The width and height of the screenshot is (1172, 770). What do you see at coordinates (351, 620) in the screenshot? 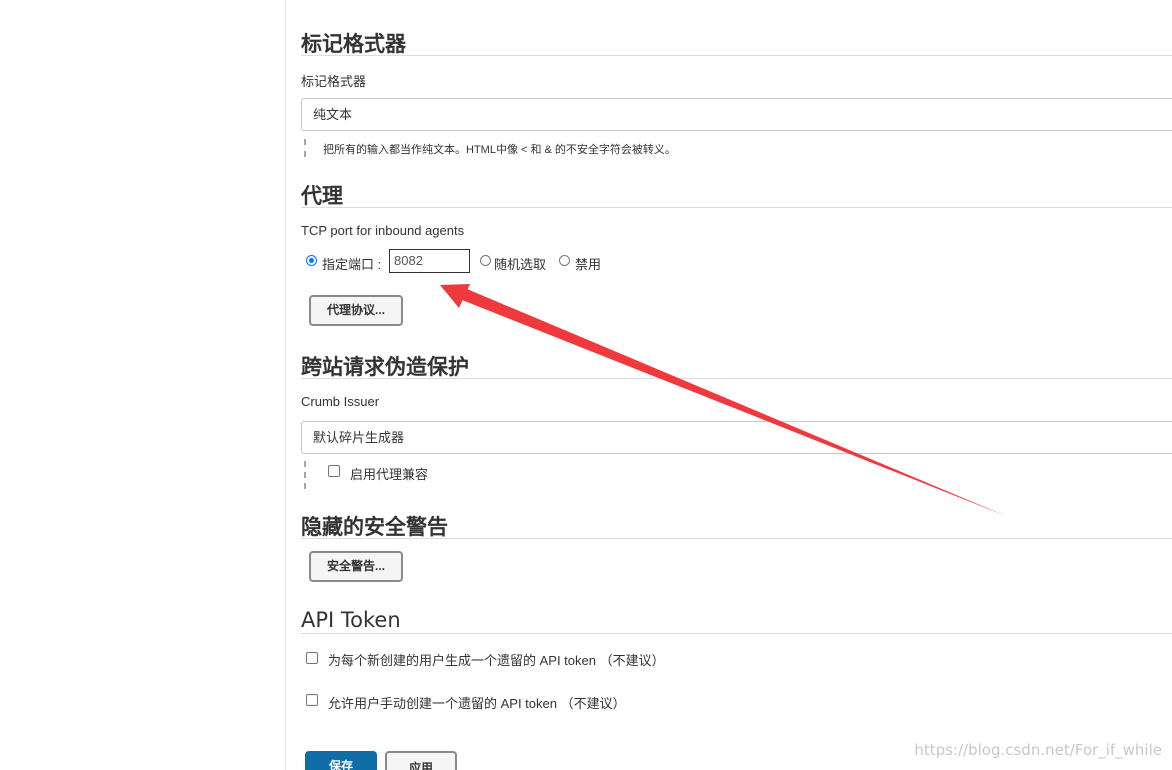
I see `api-token-title: API Token` at bounding box center [351, 620].